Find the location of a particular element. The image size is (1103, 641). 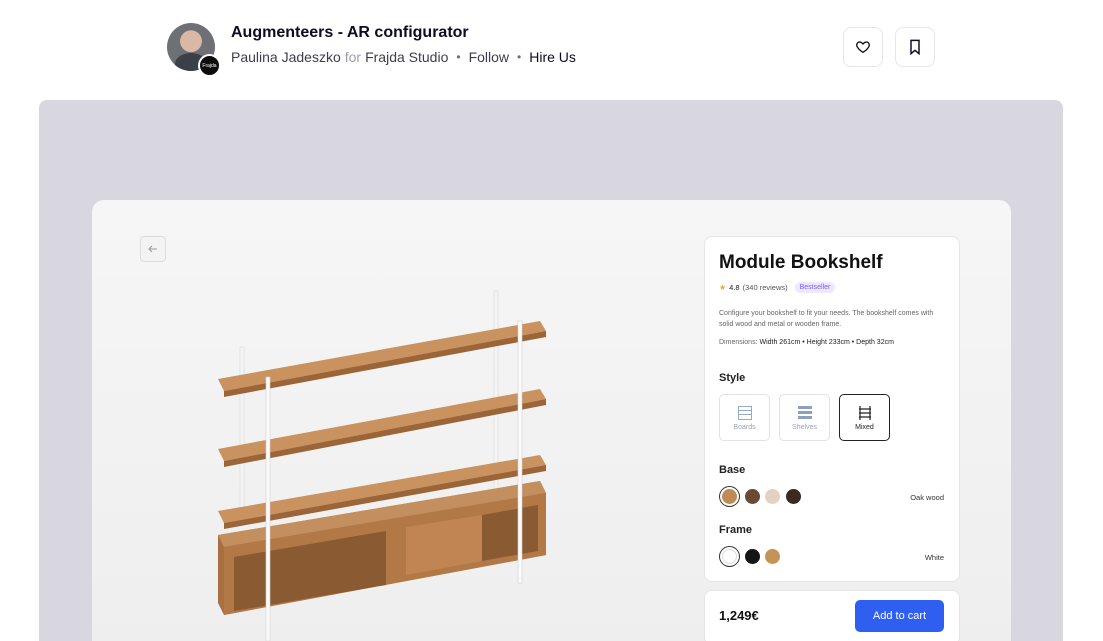

frame-swatch-wood is located at coordinates (772, 556).